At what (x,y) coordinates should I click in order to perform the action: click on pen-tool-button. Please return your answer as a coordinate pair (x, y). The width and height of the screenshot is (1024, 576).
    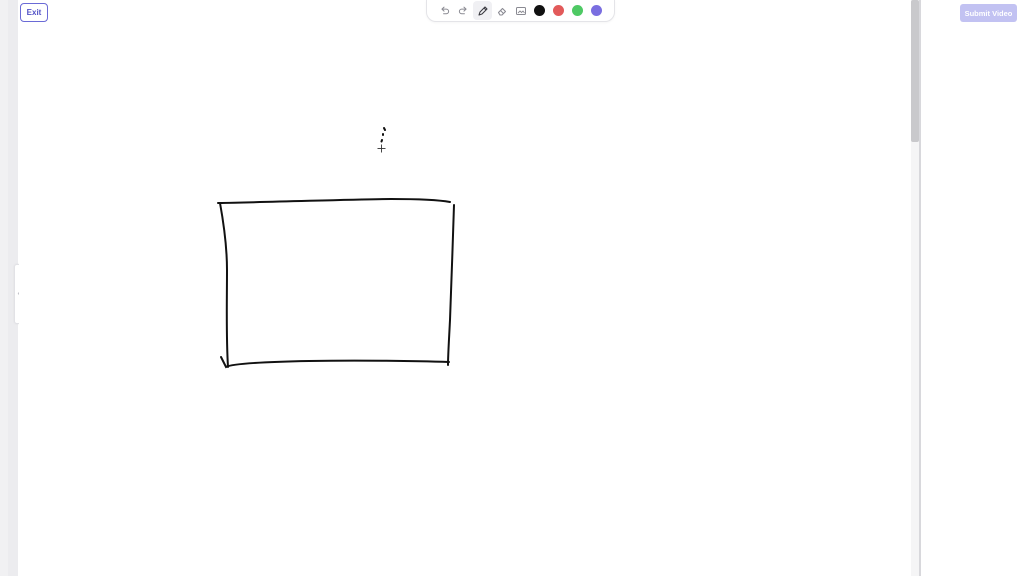
    Looking at the image, I should click on (482, 10).